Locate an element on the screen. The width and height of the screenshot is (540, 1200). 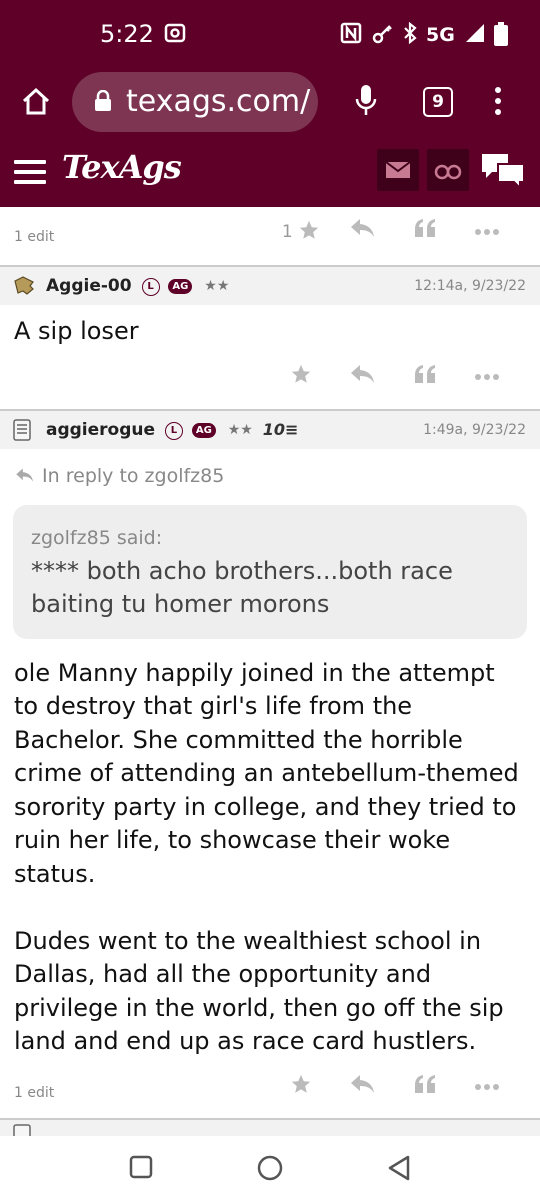
chat-bubbles-icon is located at coordinates (503, 172).